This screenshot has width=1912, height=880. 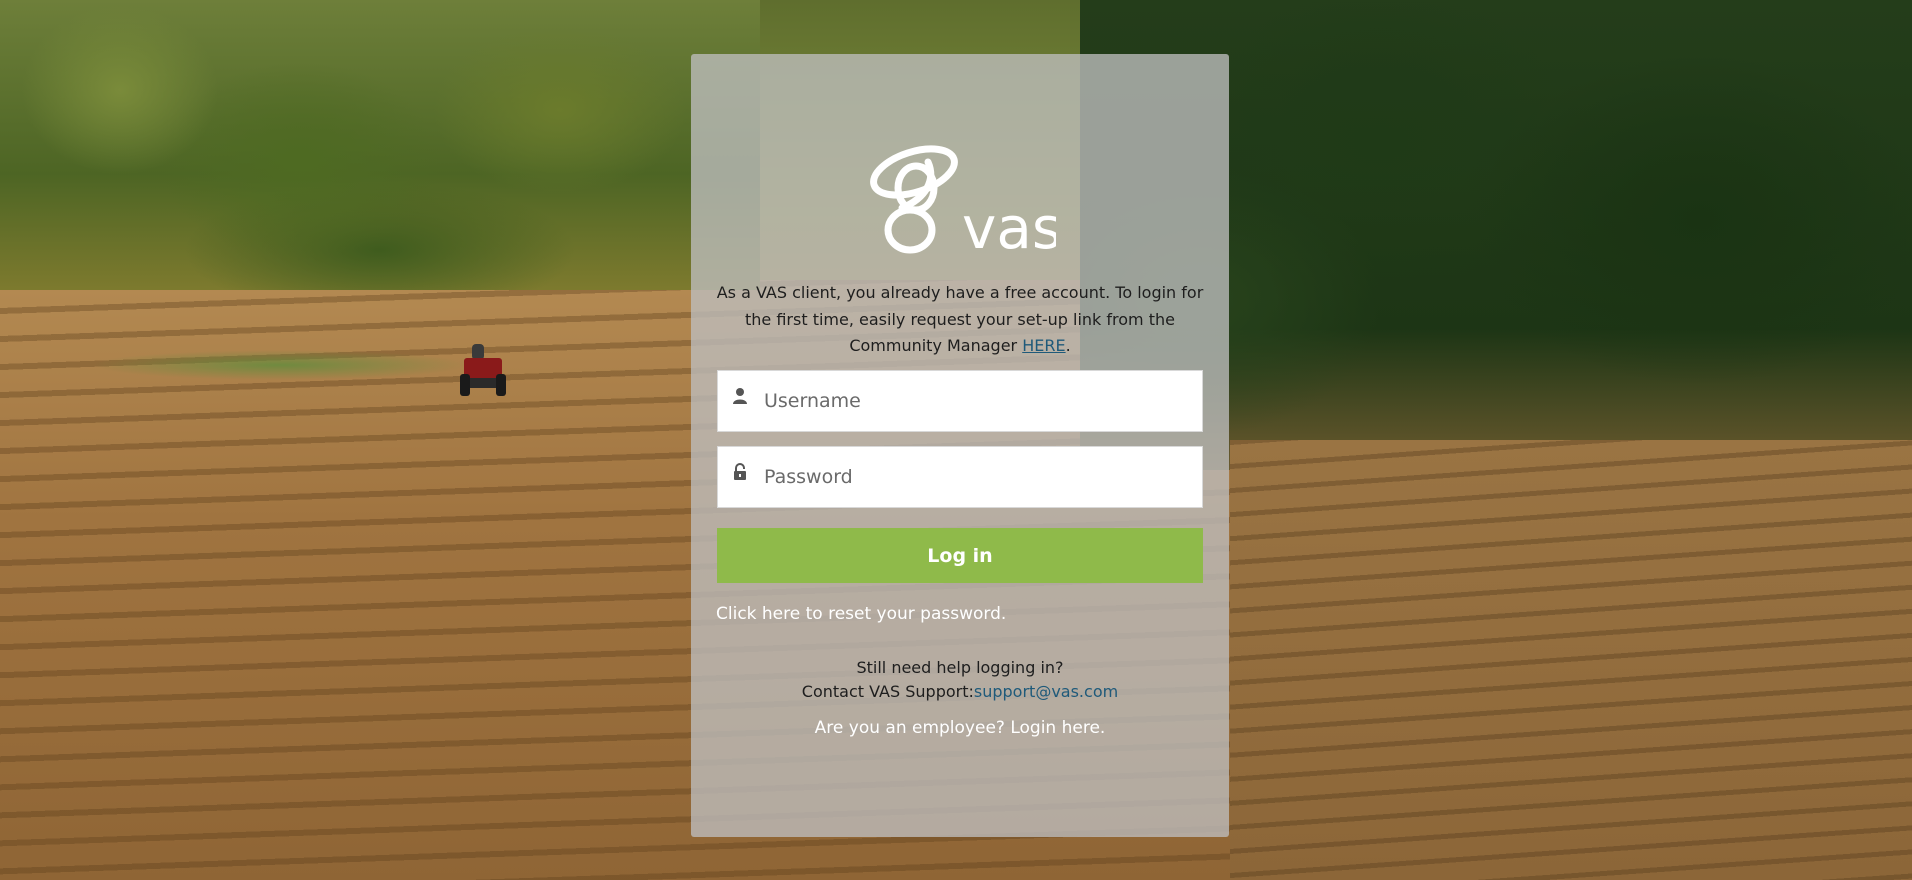 I want to click on username-field, so click(x=960, y=401).